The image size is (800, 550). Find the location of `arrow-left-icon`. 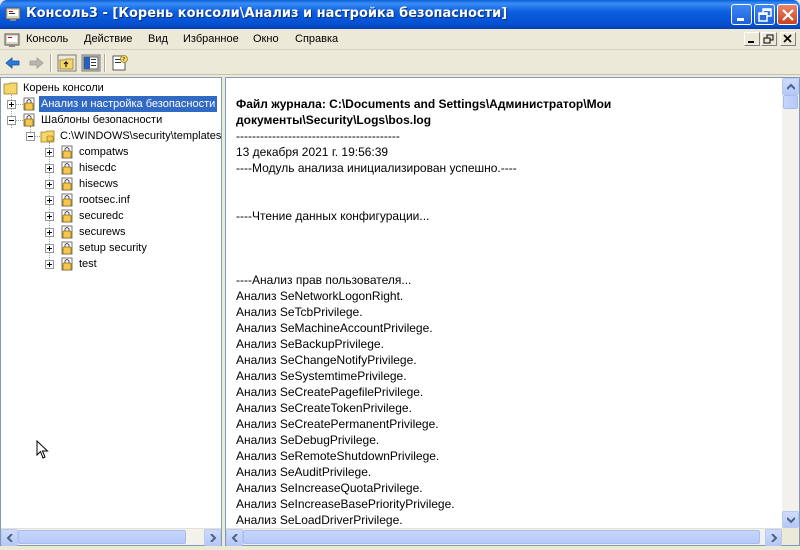

arrow-left-icon is located at coordinates (234, 538).